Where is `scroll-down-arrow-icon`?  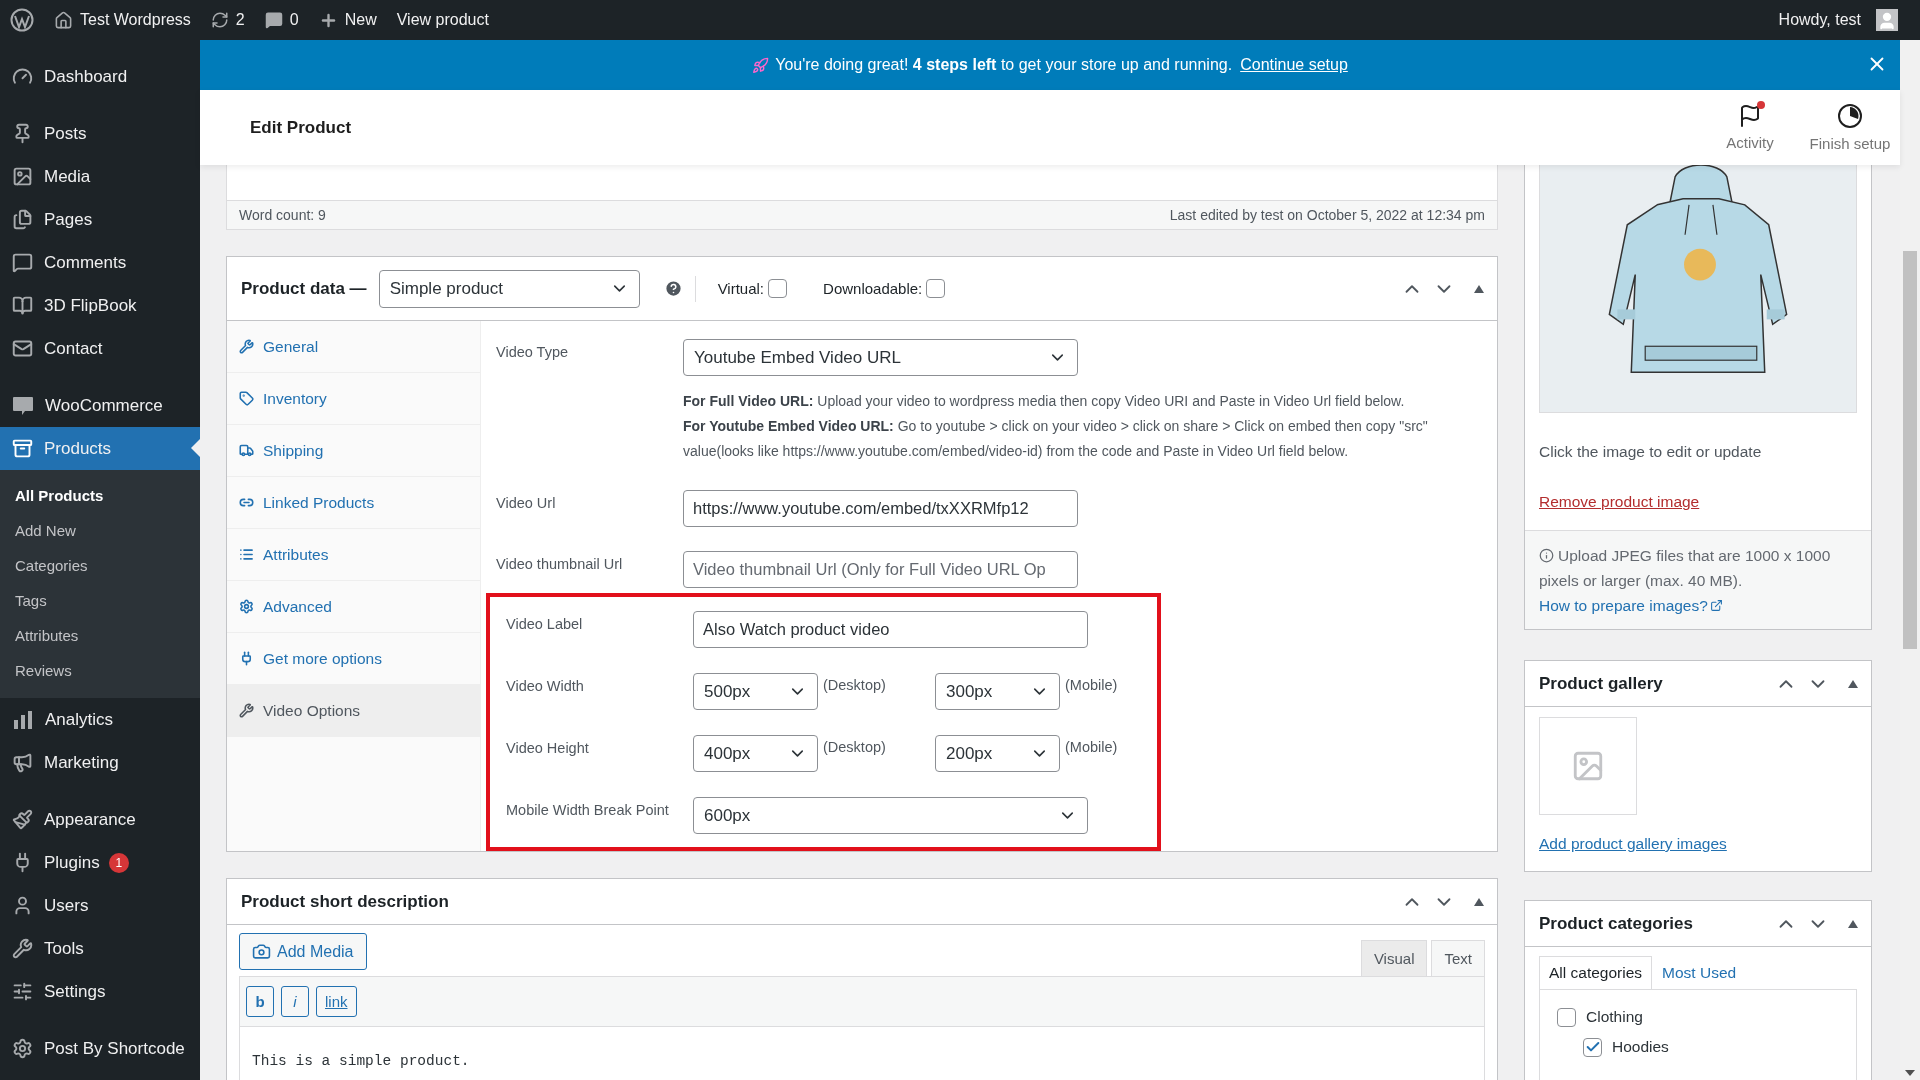
scroll-down-arrow-icon is located at coordinates (1910, 1073).